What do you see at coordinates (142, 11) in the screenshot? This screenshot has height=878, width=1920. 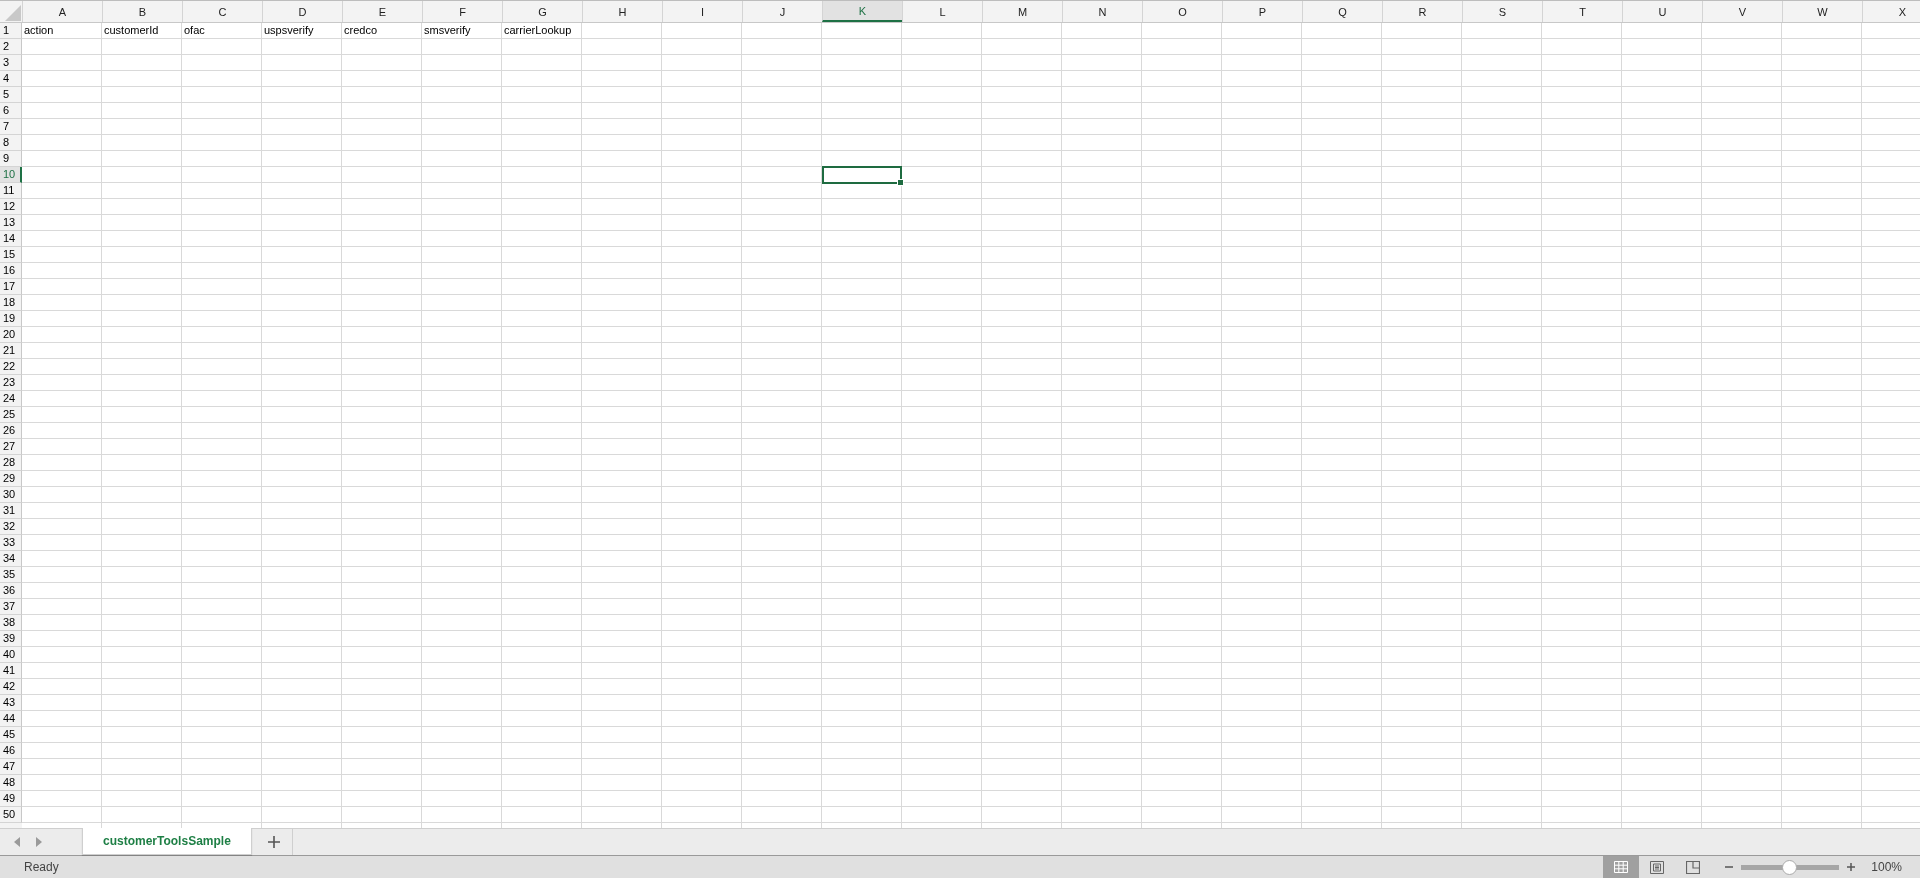 I see `column-header: B` at bounding box center [142, 11].